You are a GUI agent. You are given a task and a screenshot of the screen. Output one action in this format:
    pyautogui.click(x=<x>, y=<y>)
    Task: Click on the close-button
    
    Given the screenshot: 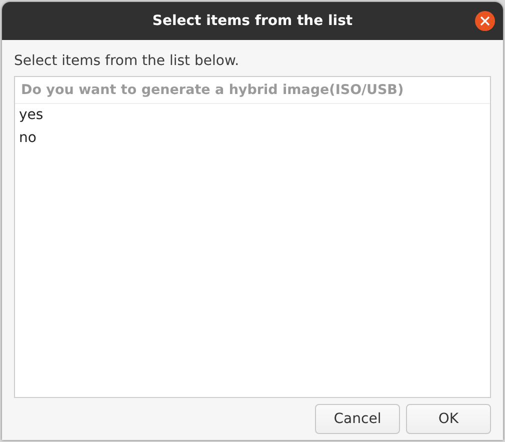 What is the action you would take?
    pyautogui.click(x=485, y=21)
    